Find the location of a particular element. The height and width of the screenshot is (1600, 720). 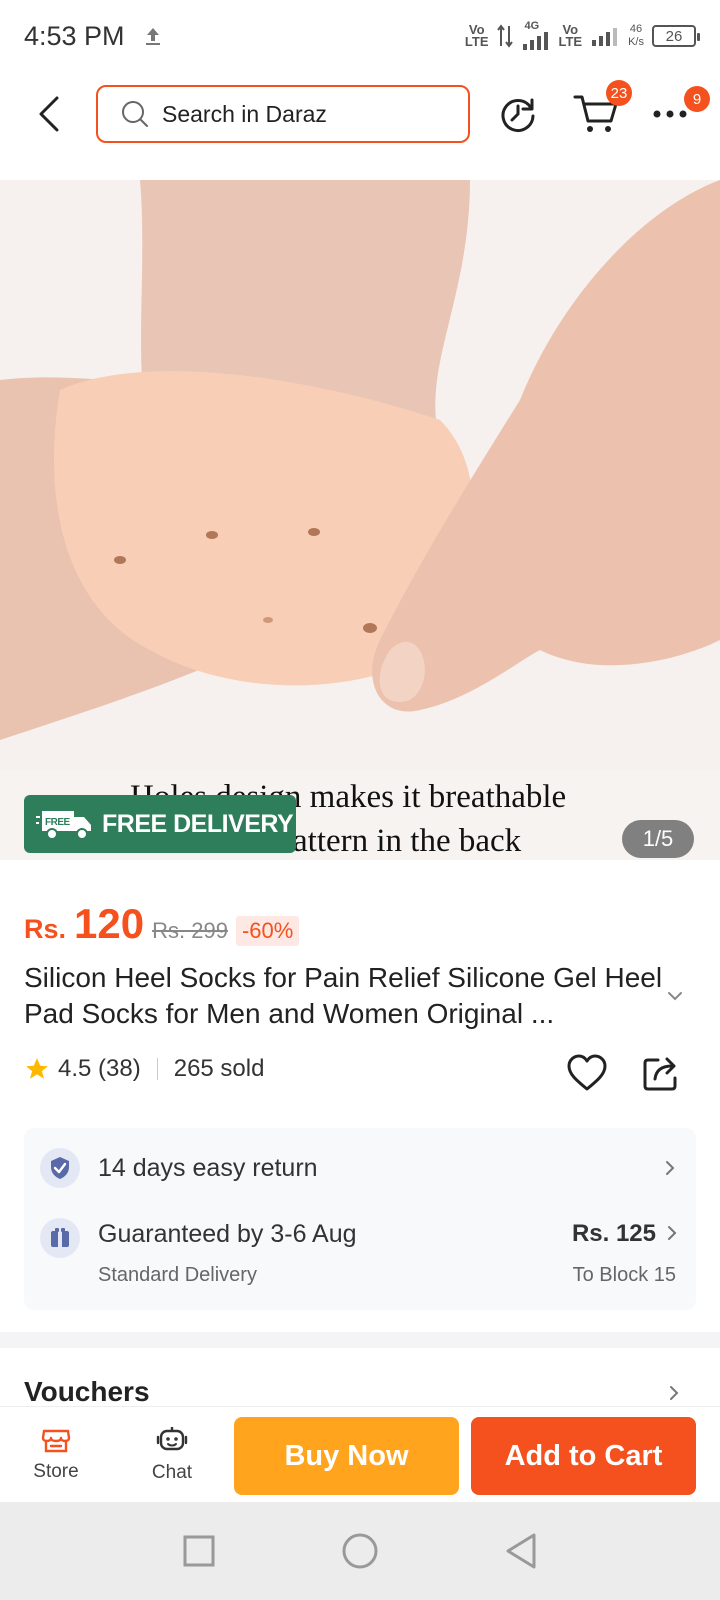

cart-count-badge: 23 is located at coordinates (619, 93).